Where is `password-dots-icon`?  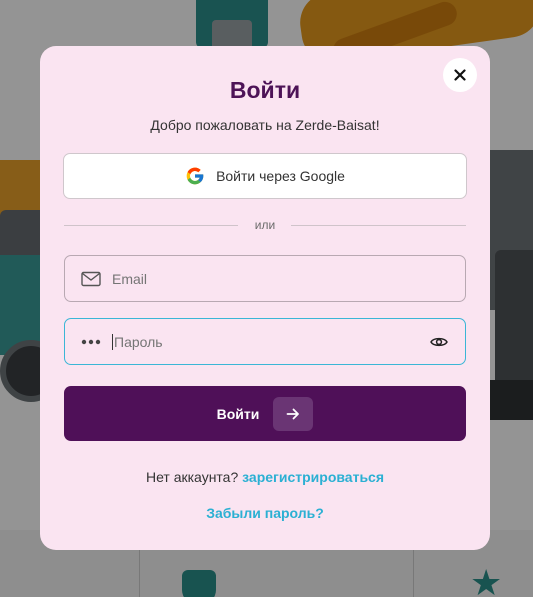
password-dots-icon is located at coordinates (91, 342).